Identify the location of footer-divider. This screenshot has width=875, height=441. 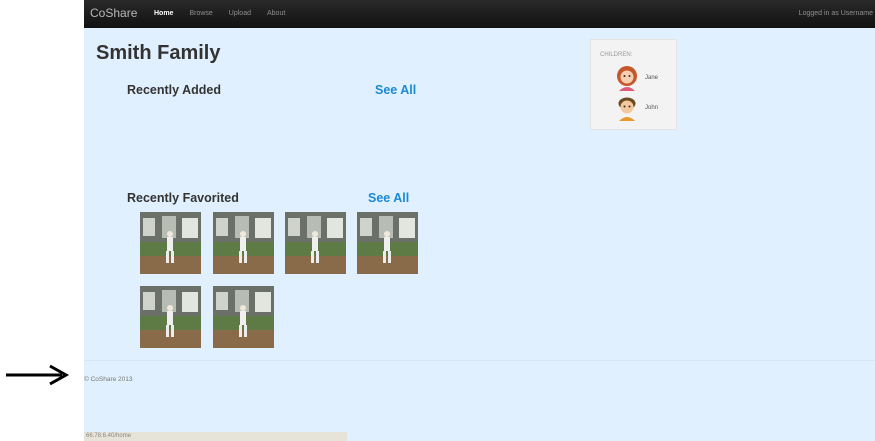
(479, 360).